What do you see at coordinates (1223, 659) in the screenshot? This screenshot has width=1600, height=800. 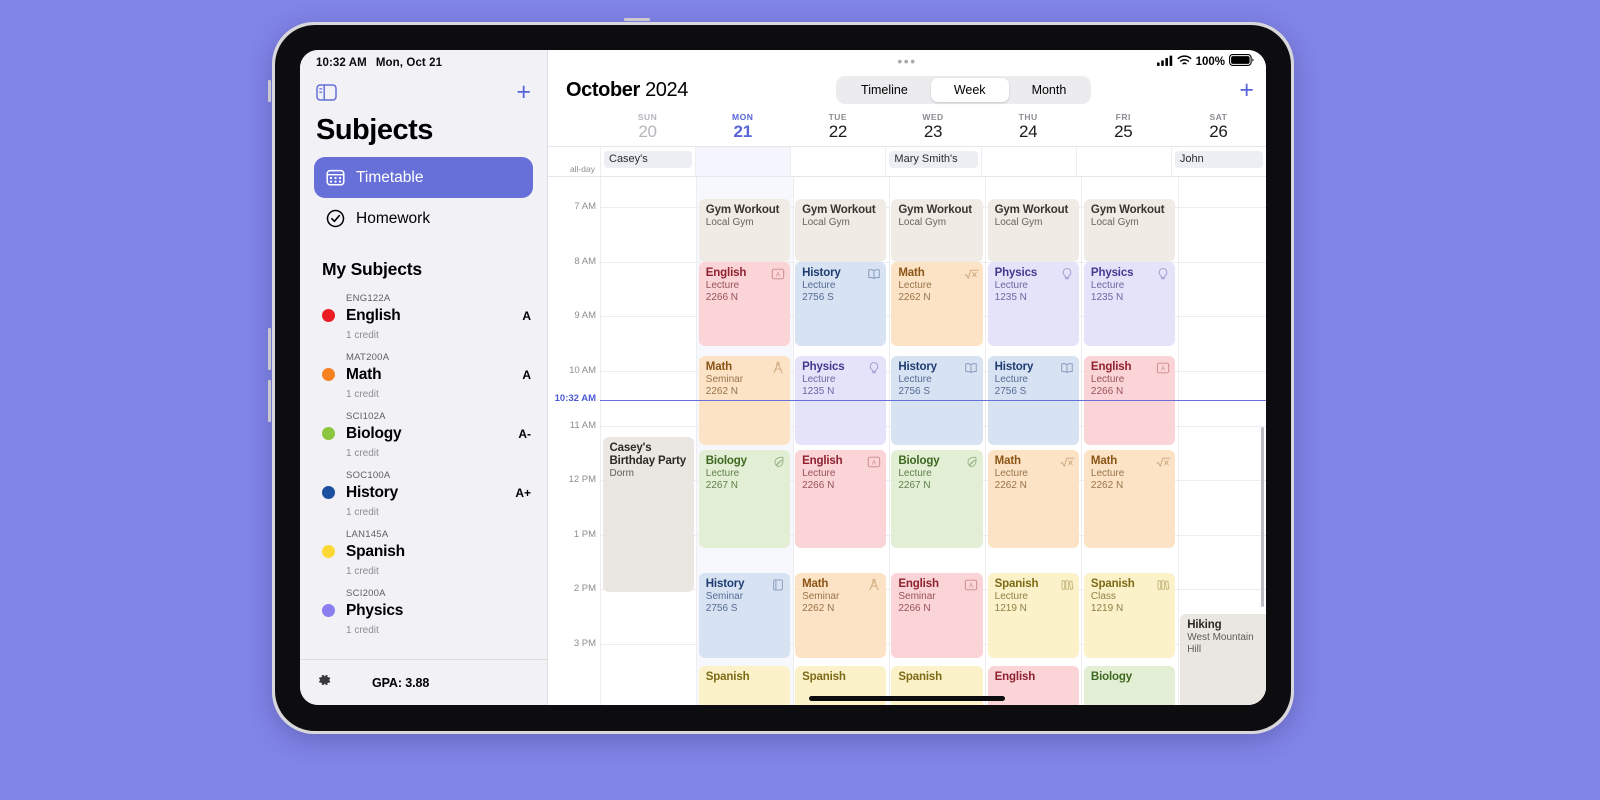 I see `calendar-event: Hiking West Mountain Hill` at bounding box center [1223, 659].